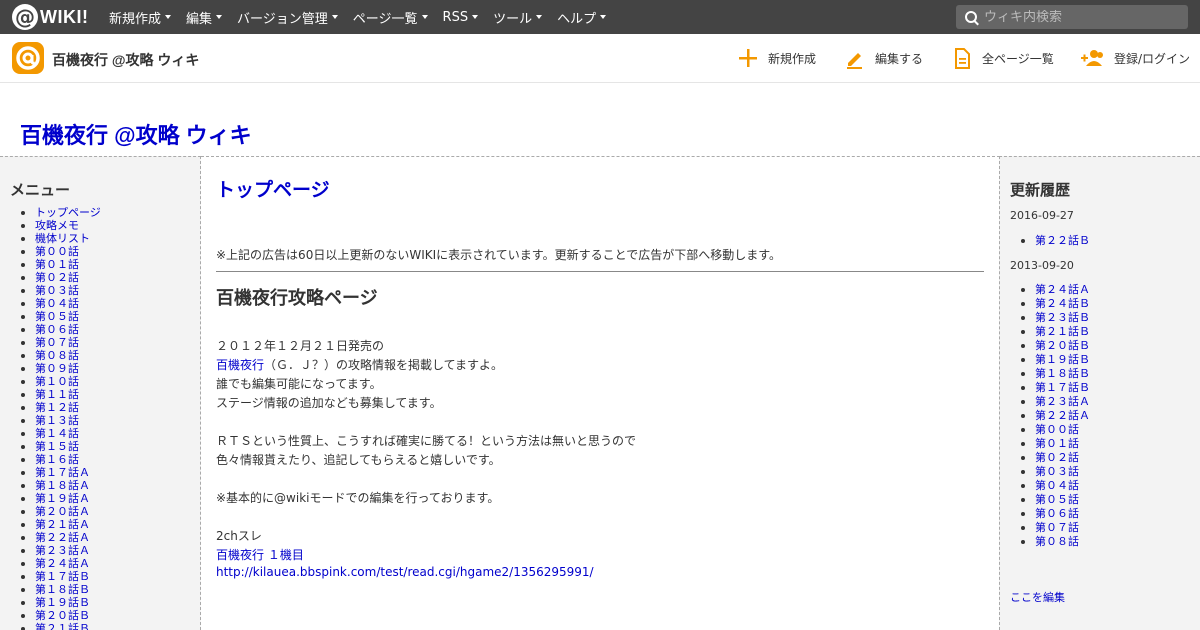 This screenshot has width=1200, height=630. Describe the element at coordinates (28, 58) in the screenshot. I see `site-logo-icon` at that location.